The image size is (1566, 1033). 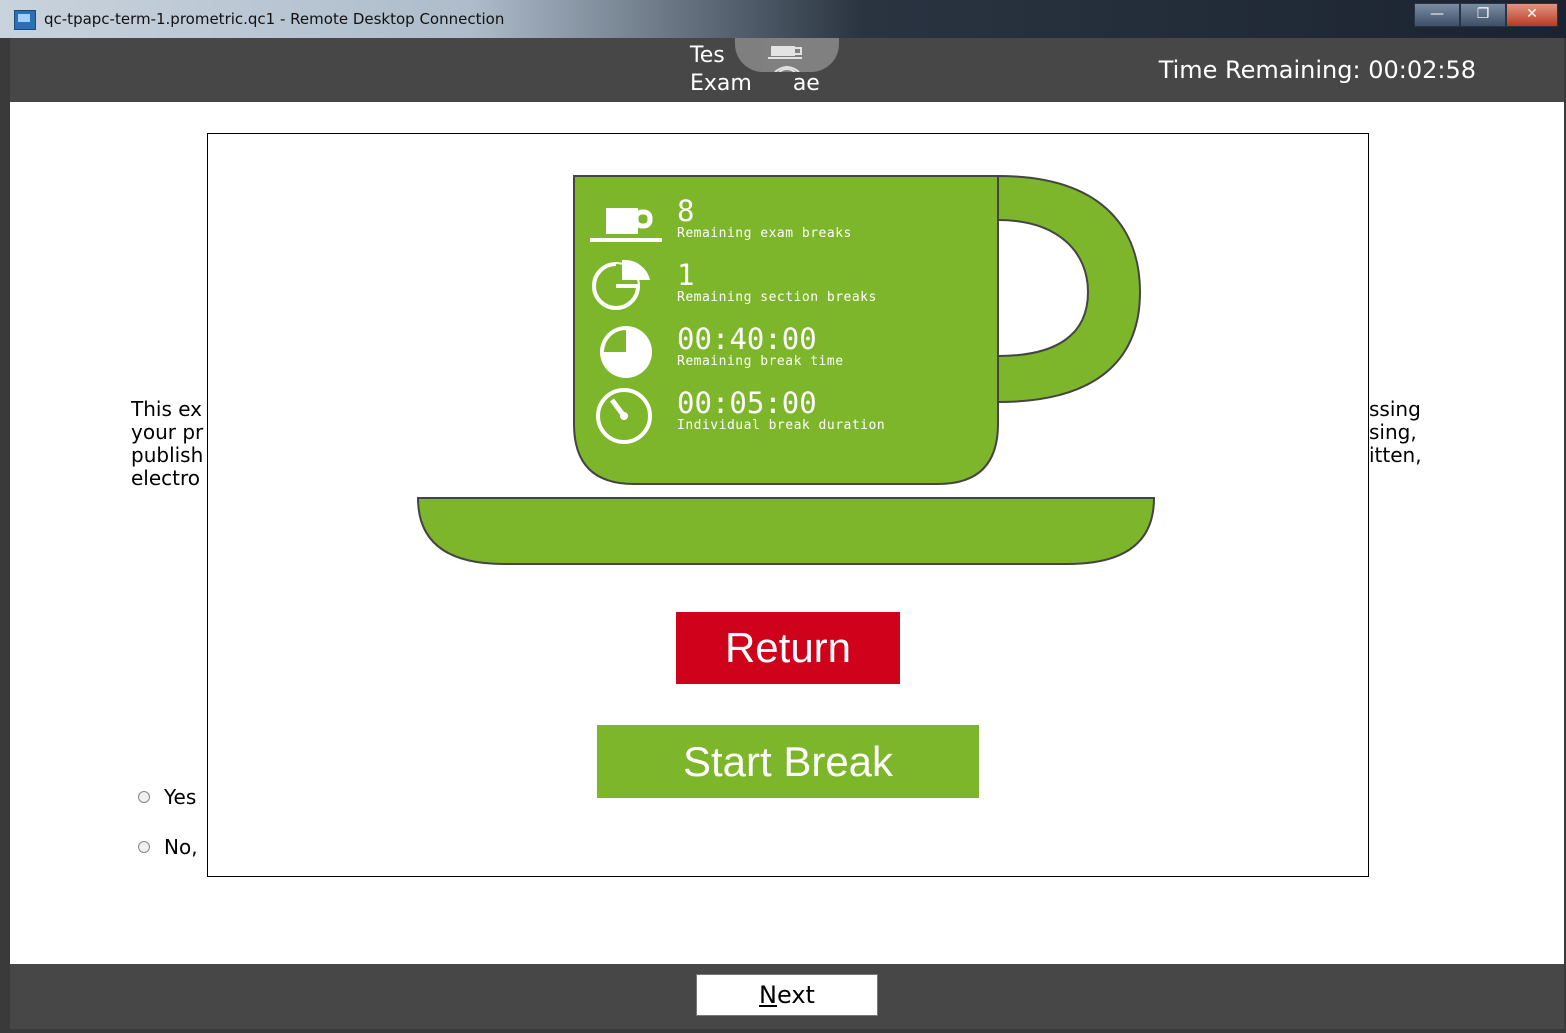 What do you see at coordinates (180, 797) in the screenshot?
I see `option-label: Yes` at bounding box center [180, 797].